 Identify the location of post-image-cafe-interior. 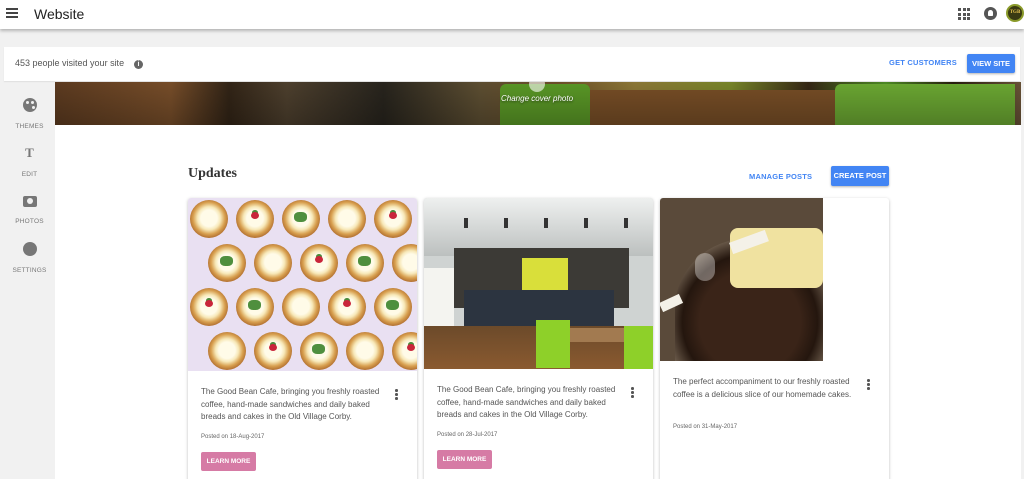
(538, 283).